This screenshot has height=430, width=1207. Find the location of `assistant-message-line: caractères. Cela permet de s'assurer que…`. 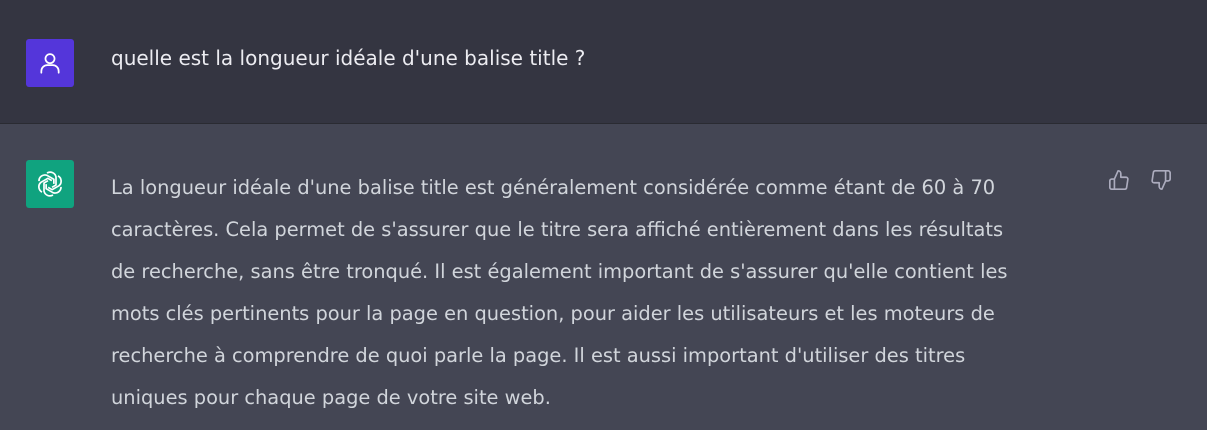

assistant-message-line: caractères. Cela permet de s'assurer que… is located at coordinates (557, 229).